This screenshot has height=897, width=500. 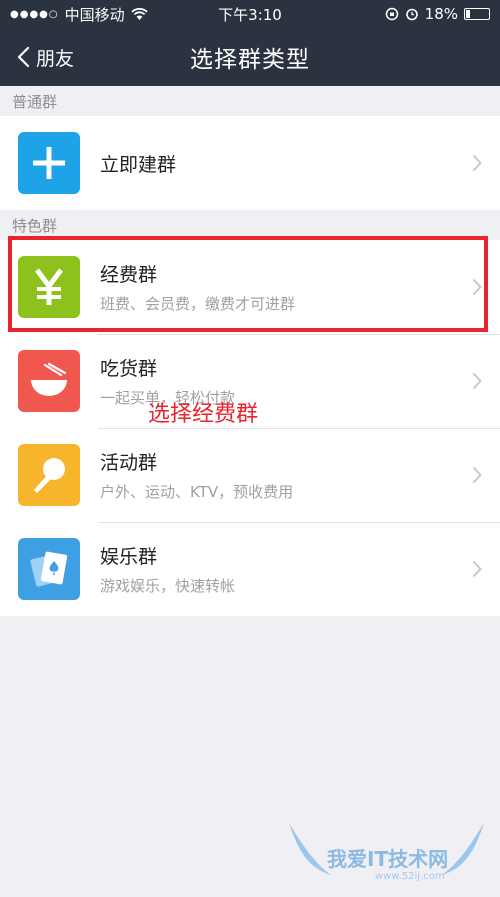 I want to click on plus-icon, so click(x=49, y=163).